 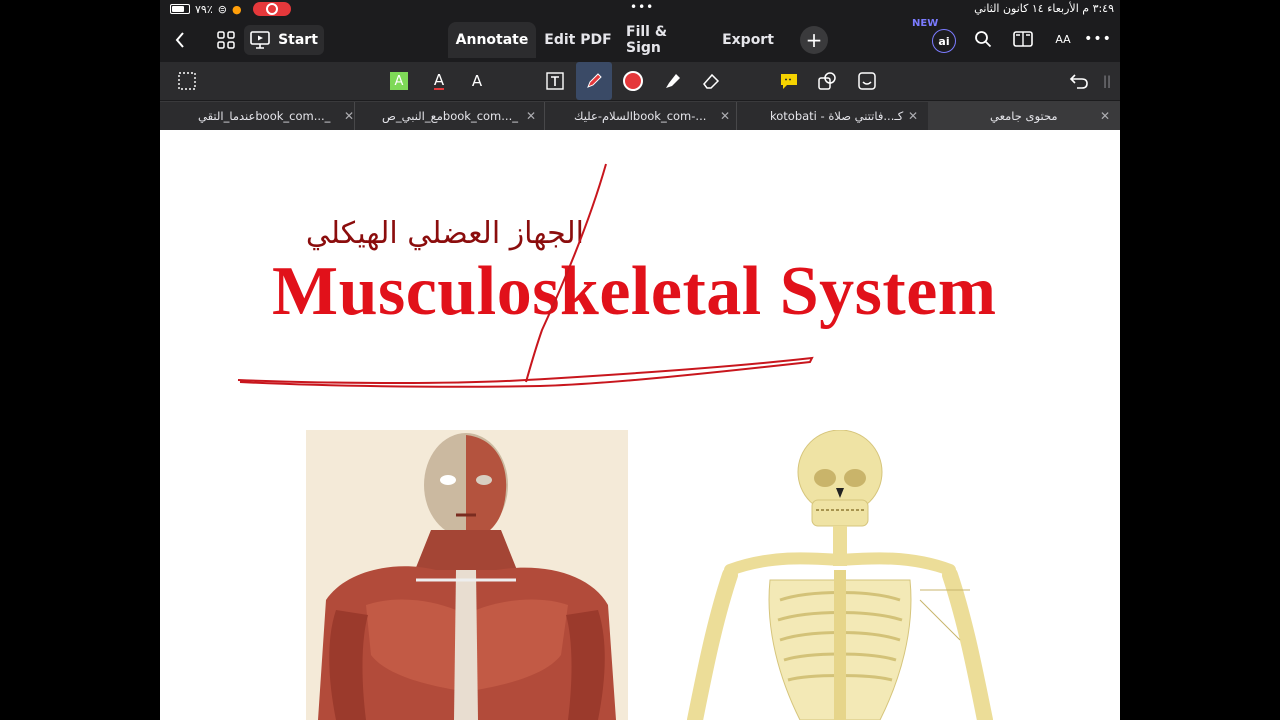 What do you see at coordinates (1097, 39) in the screenshot?
I see `more-options-icon: •••` at bounding box center [1097, 39].